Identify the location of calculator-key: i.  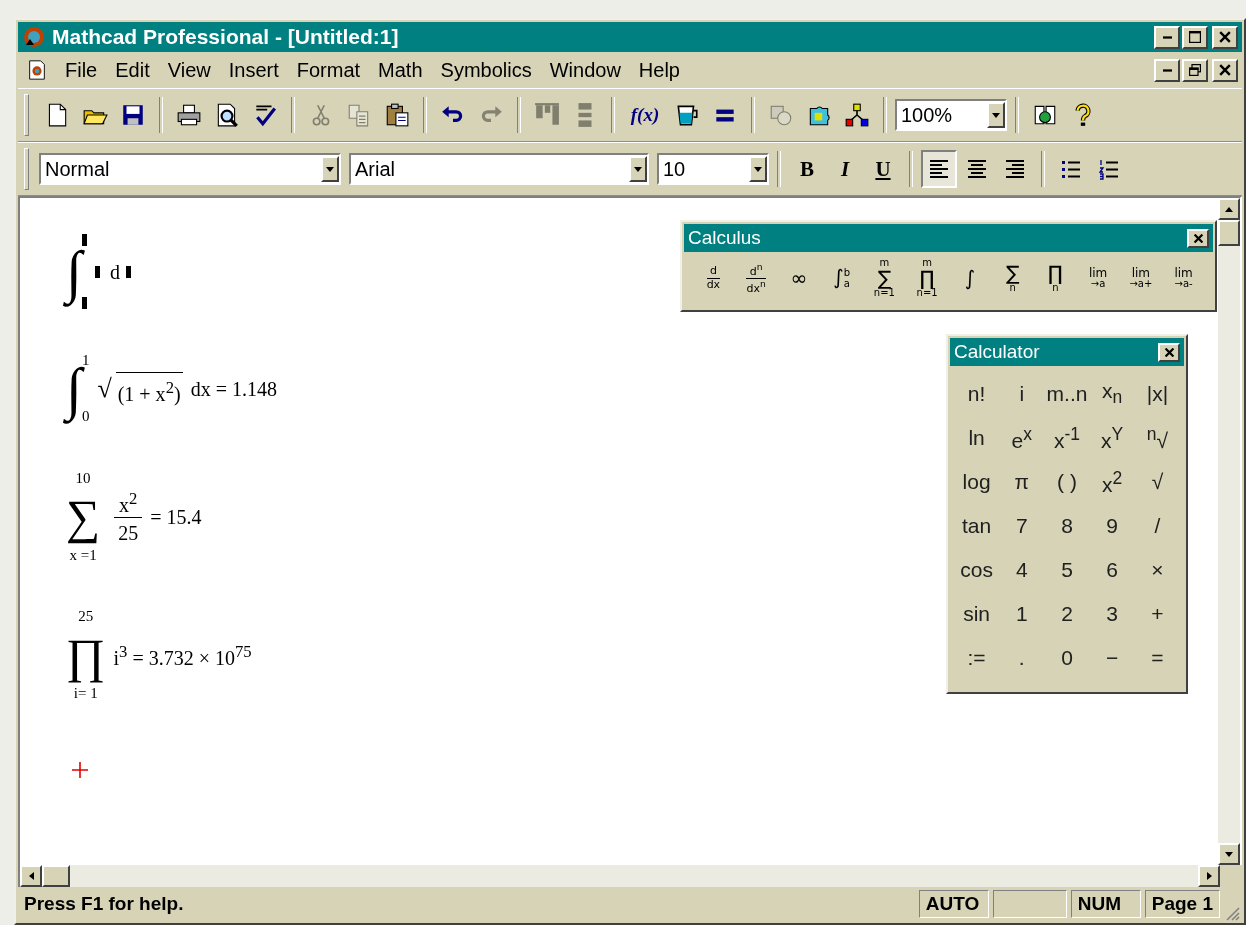
(1022, 394).